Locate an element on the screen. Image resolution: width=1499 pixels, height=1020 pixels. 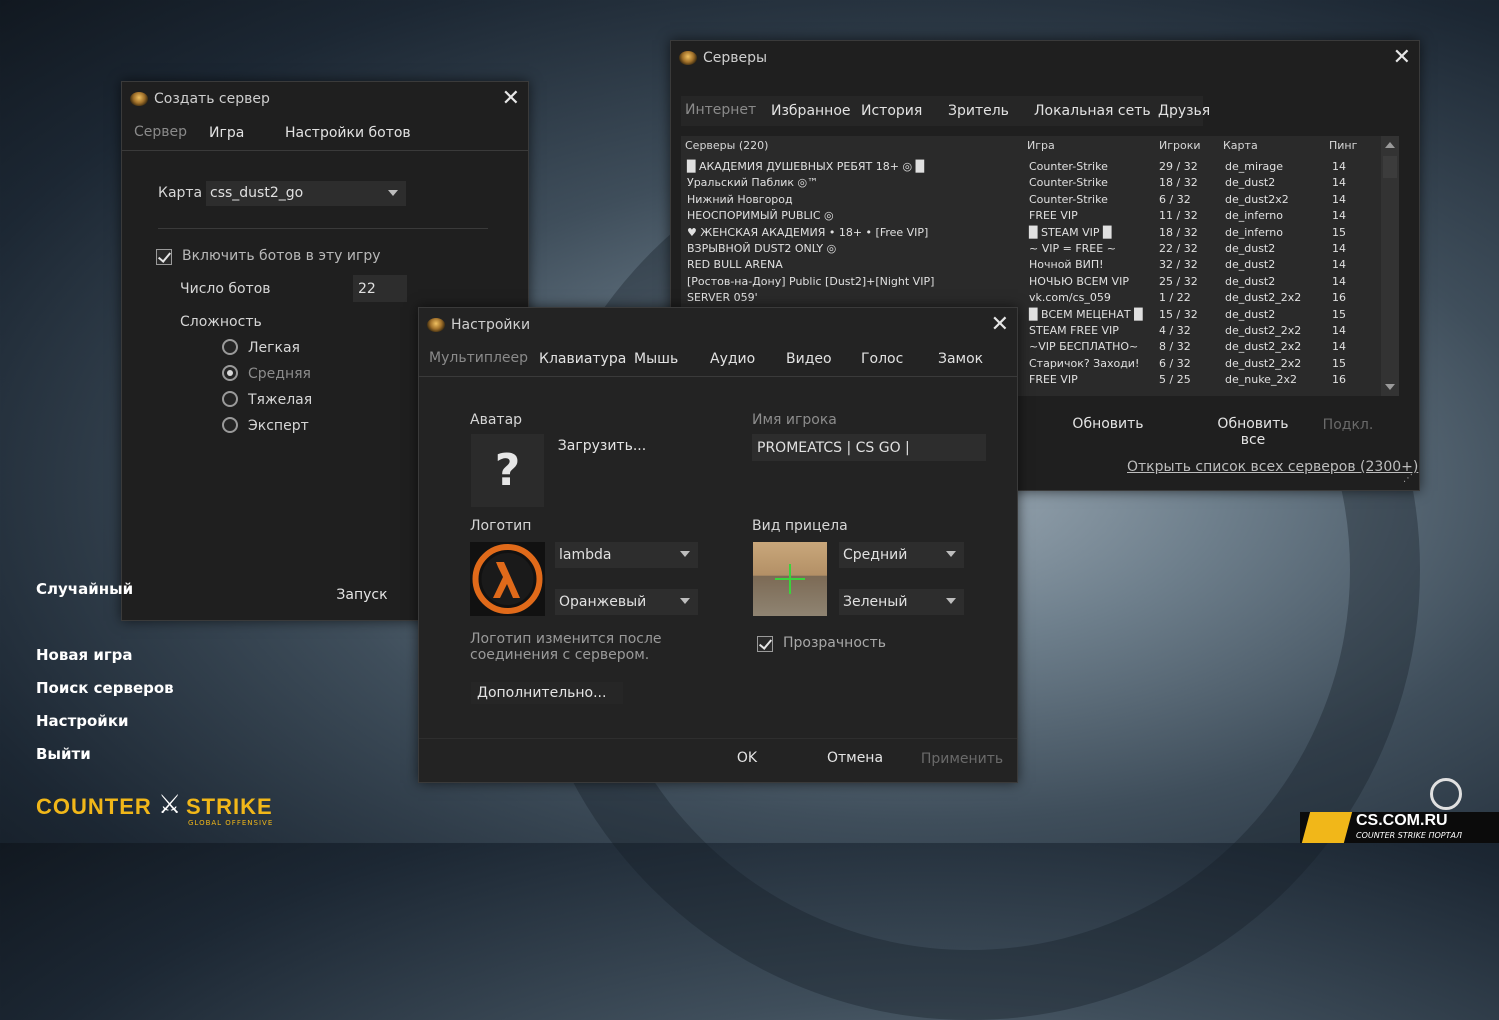
tab-history: История is located at coordinates (891, 111).